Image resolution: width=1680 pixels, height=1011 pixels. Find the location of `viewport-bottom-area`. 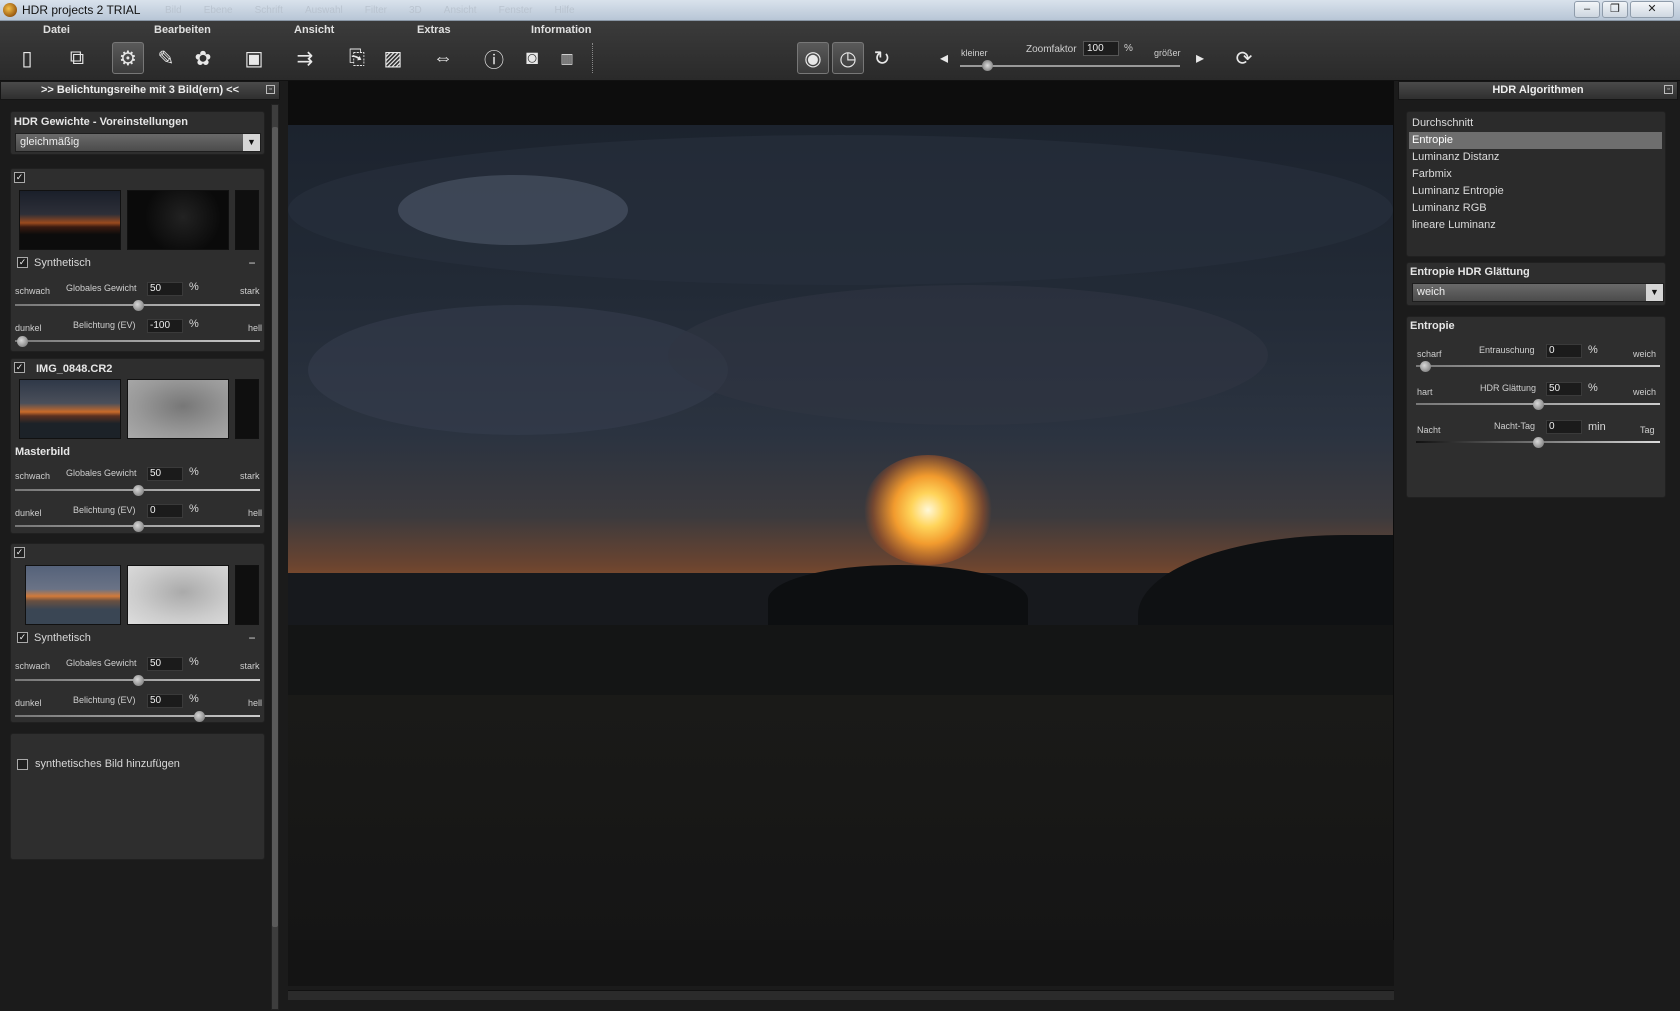

viewport-bottom-area is located at coordinates (841, 963).